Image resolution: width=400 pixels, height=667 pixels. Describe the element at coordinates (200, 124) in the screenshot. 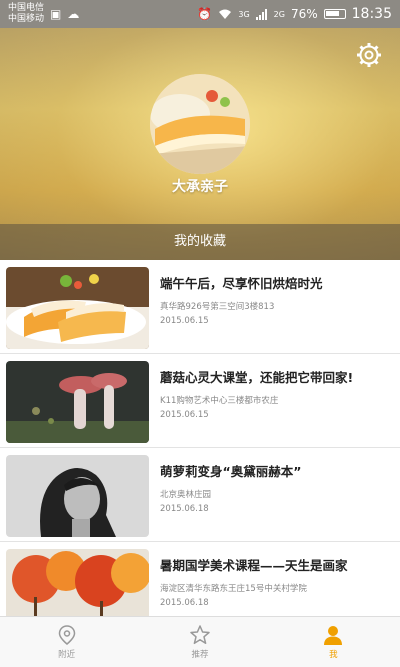

I see `avatar` at that location.